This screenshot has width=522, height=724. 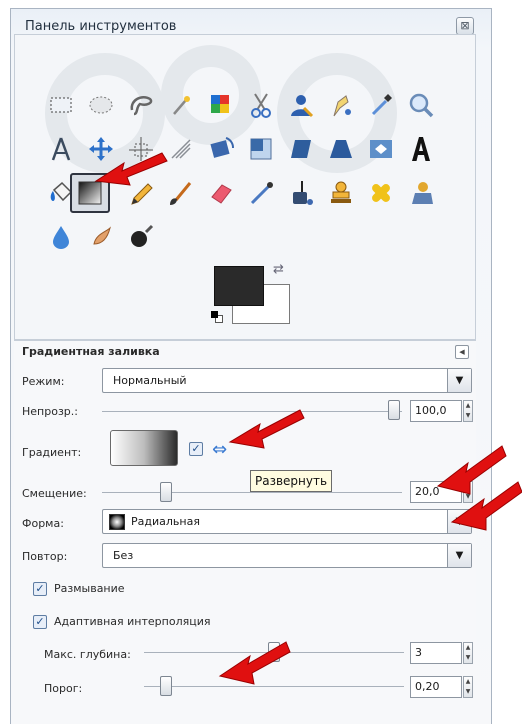 What do you see at coordinates (468, 411) in the screenshot?
I see `opacity-spin-buttons: ▲ ▼` at bounding box center [468, 411].